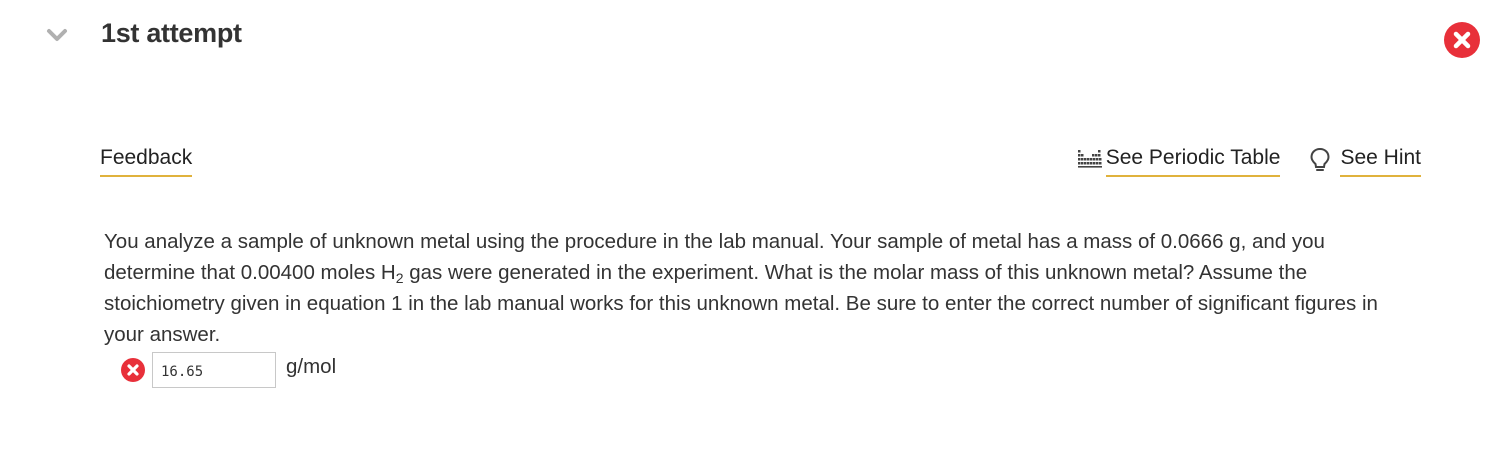 Image resolution: width=1505 pixels, height=457 pixels. Describe the element at coordinates (1193, 161) in the screenshot. I see `see-periodic-table-label: See Periodic Table` at that location.